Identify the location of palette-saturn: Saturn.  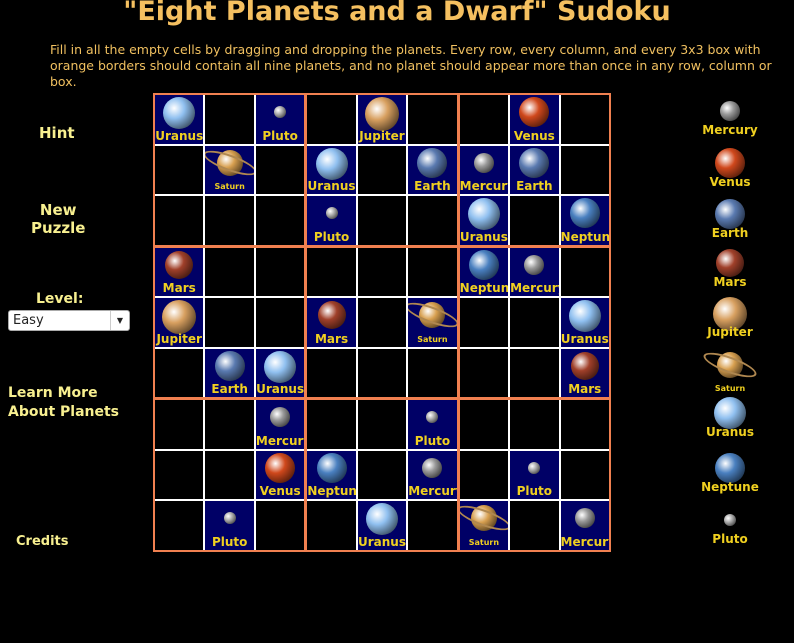
(730, 372).